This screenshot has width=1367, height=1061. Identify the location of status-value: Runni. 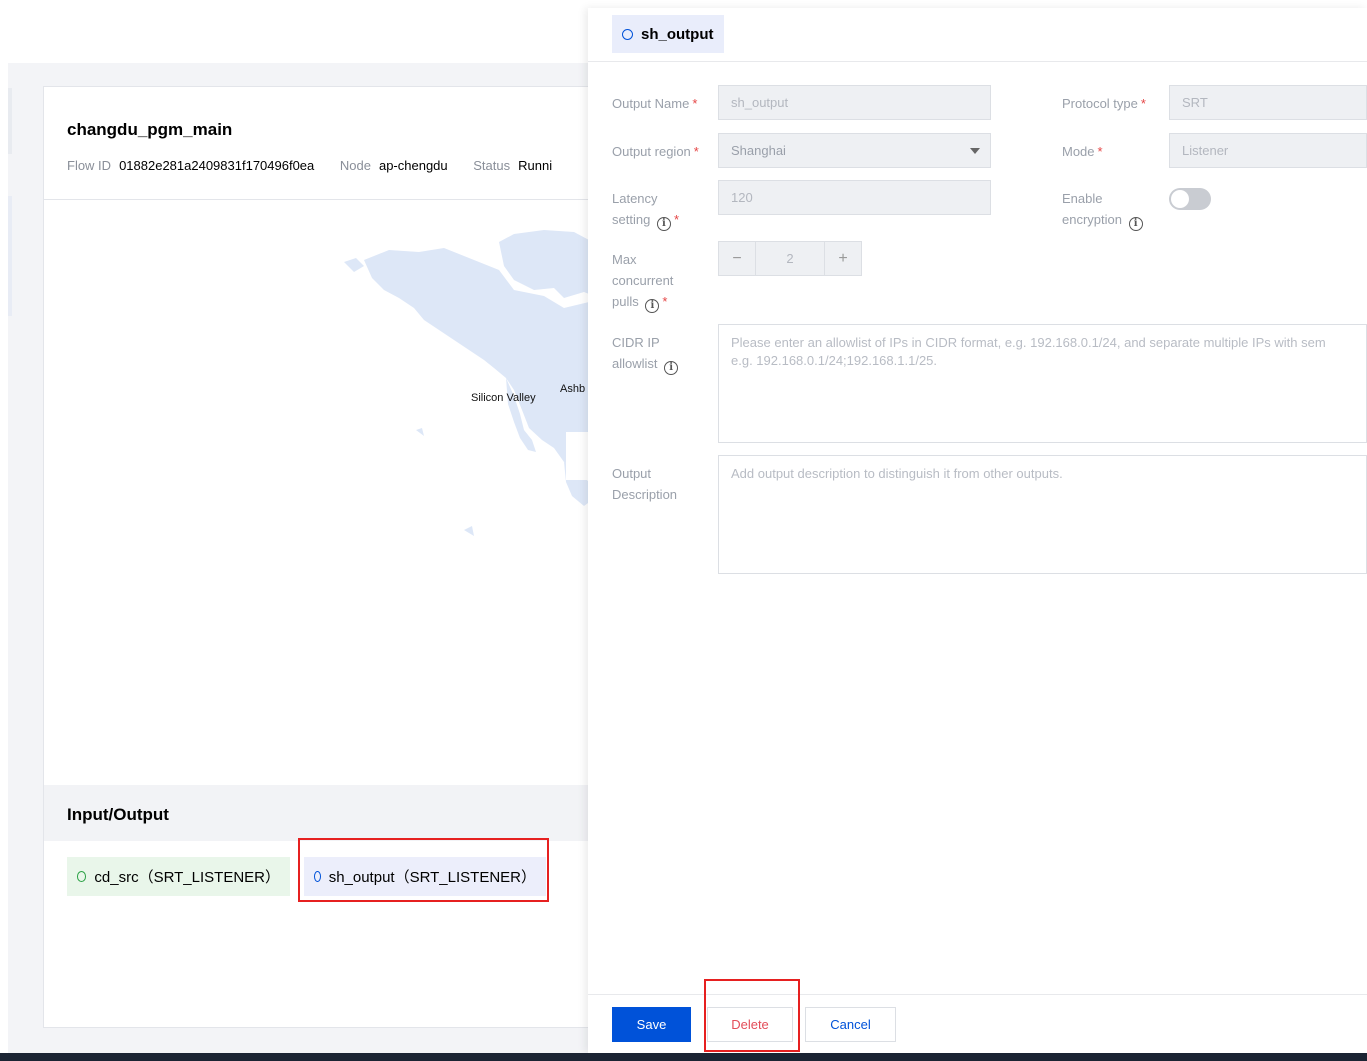
(535, 165).